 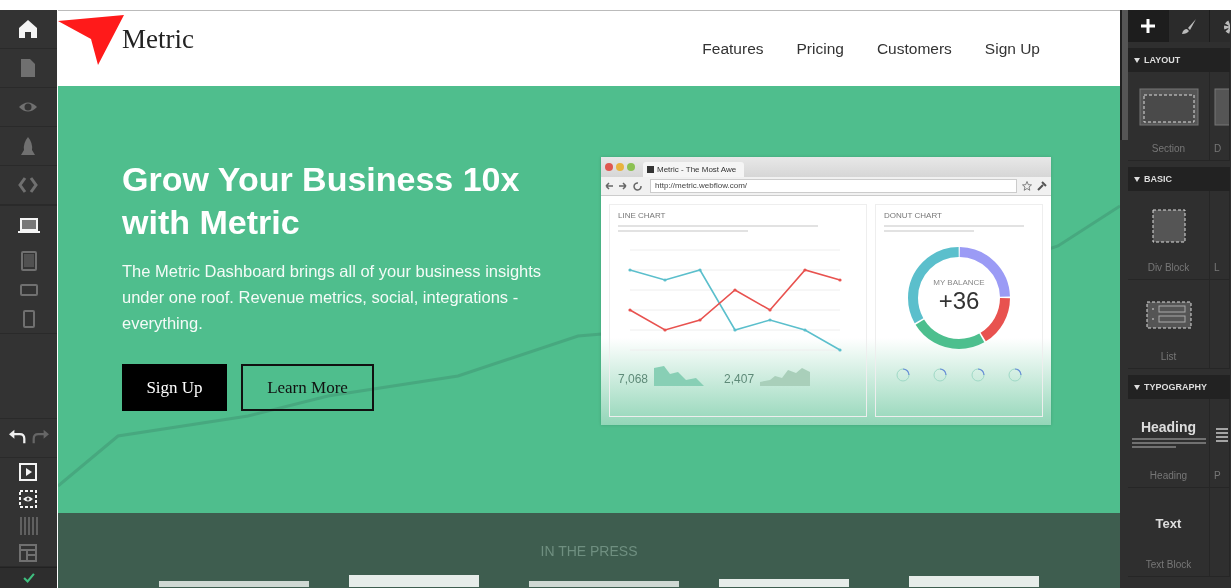 I want to click on donut-value: +36, so click(x=959, y=301).